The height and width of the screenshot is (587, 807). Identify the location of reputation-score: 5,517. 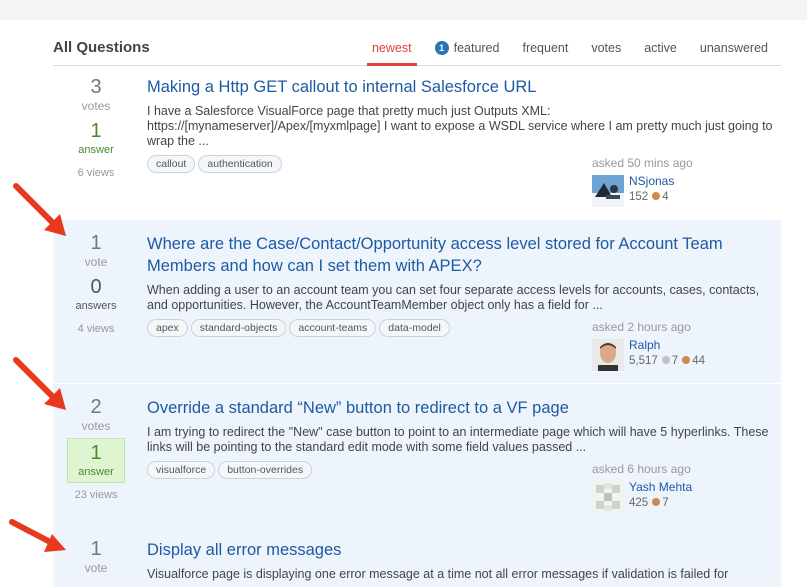
(643, 361).